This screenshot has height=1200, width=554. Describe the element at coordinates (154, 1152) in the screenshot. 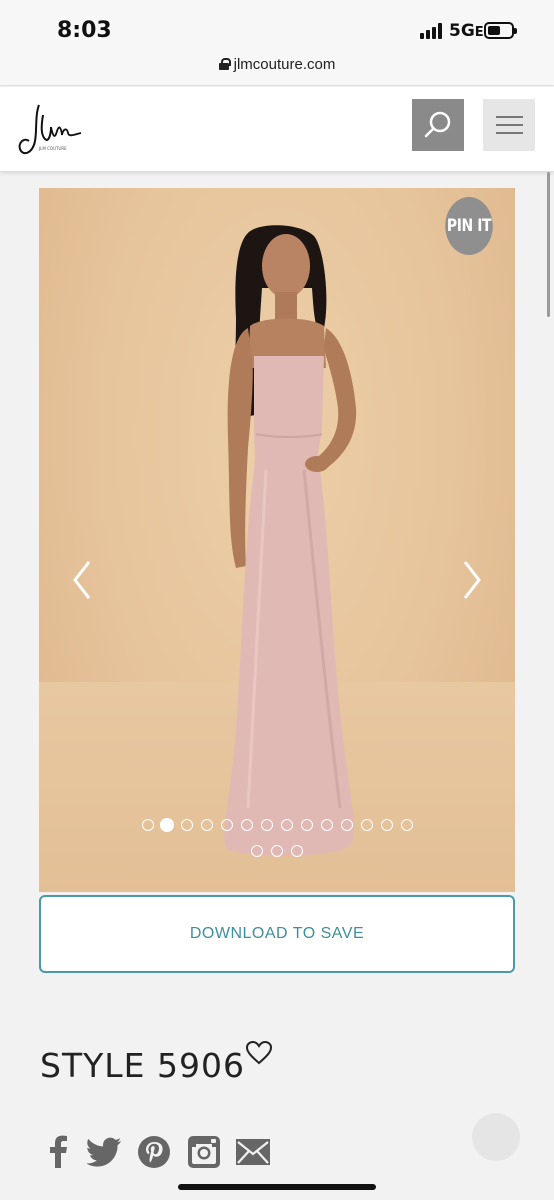

I see `pinterest-icon` at that location.